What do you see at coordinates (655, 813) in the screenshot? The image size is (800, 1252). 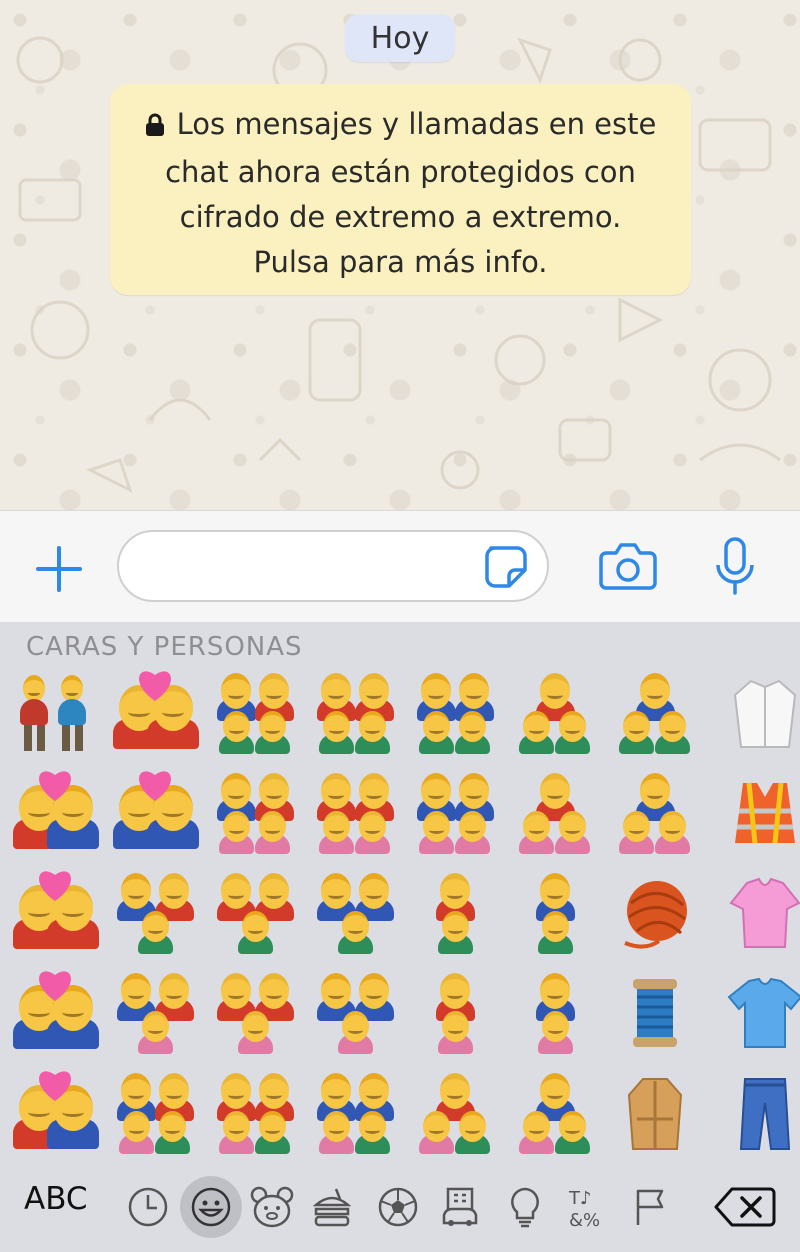 I see `emoji-family-man-girl-girl` at bounding box center [655, 813].